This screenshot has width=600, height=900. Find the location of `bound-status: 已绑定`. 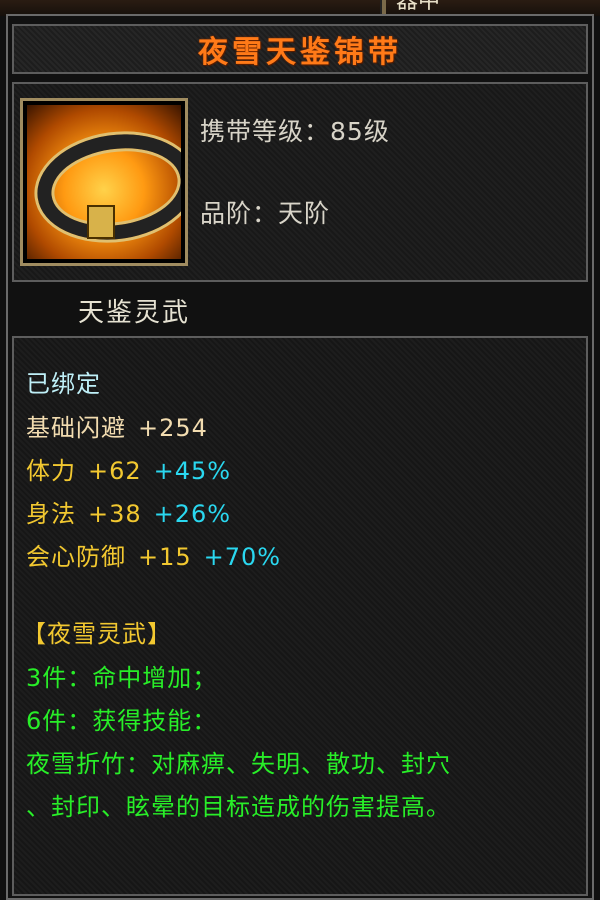

bound-status: 已绑定 is located at coordinates (63, 384).